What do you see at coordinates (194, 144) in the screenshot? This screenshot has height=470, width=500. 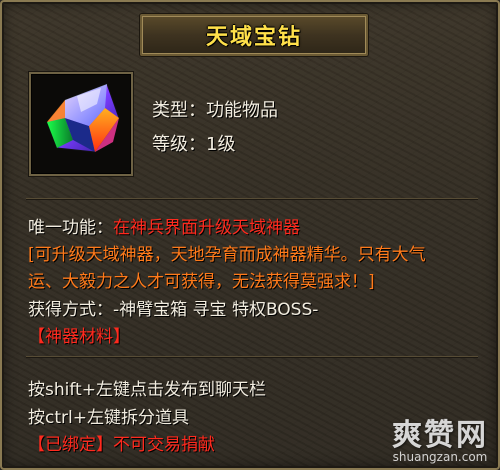 I see `item-level: 等级：1级` at bounding box center [194, 144].